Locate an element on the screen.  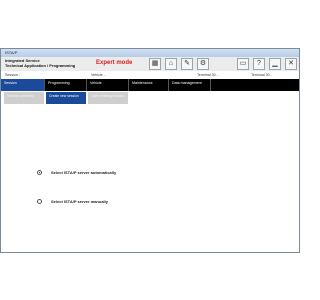
terminal-30-status: Terminal 30 - is located at coordinates (207, 75).